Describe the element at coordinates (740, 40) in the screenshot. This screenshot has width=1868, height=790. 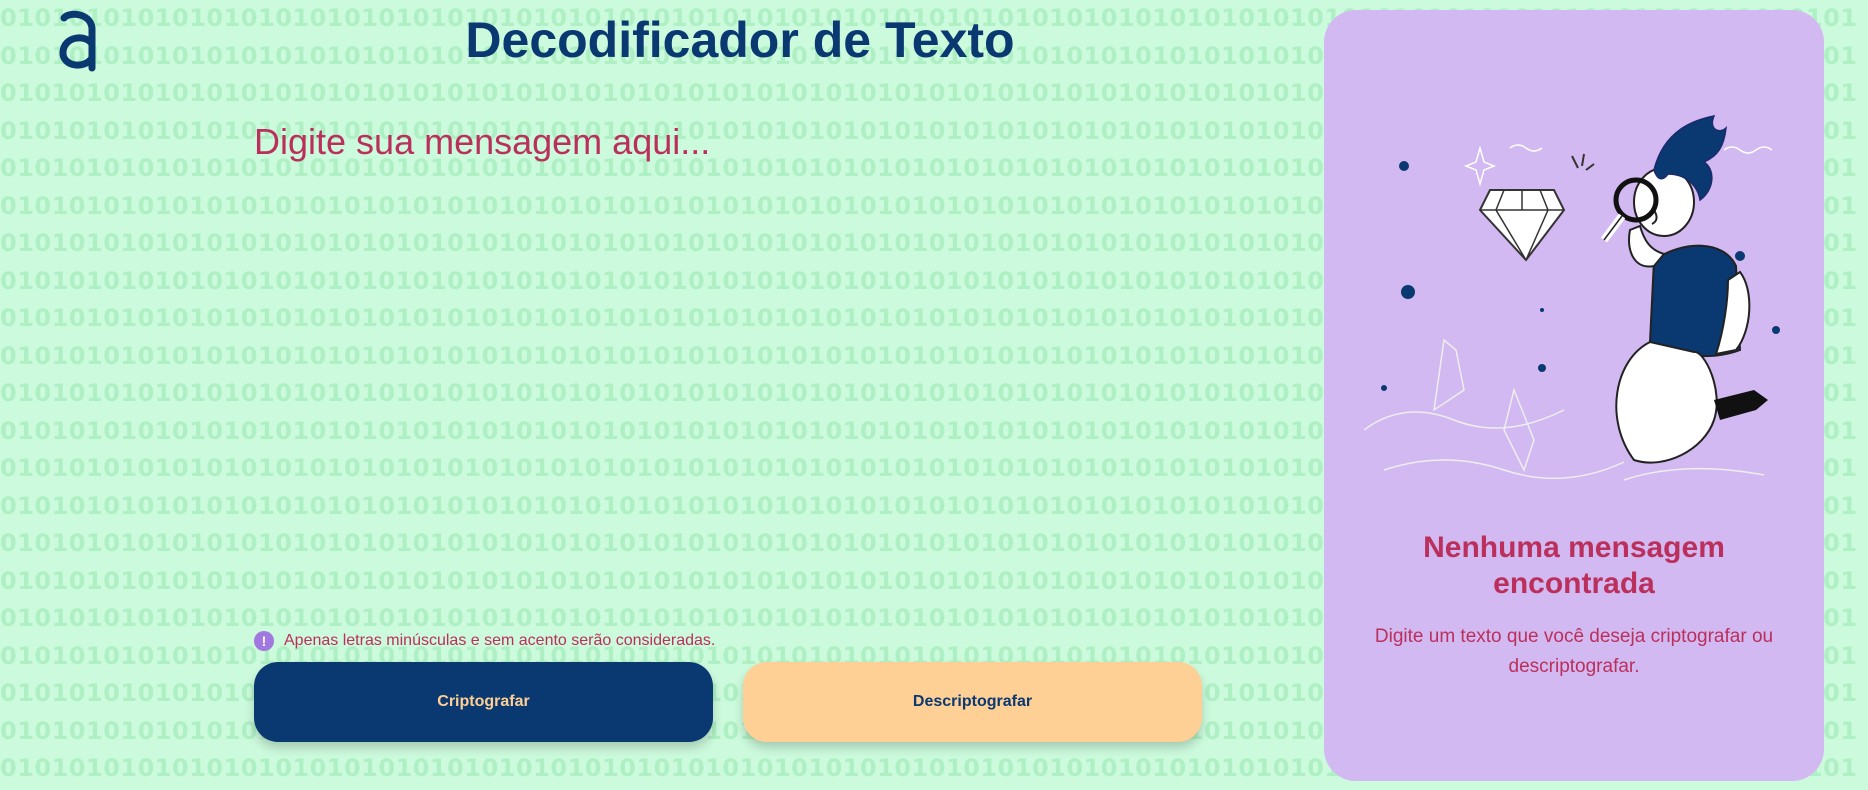
I see `page-title: Decodificador de Texto` at that location.